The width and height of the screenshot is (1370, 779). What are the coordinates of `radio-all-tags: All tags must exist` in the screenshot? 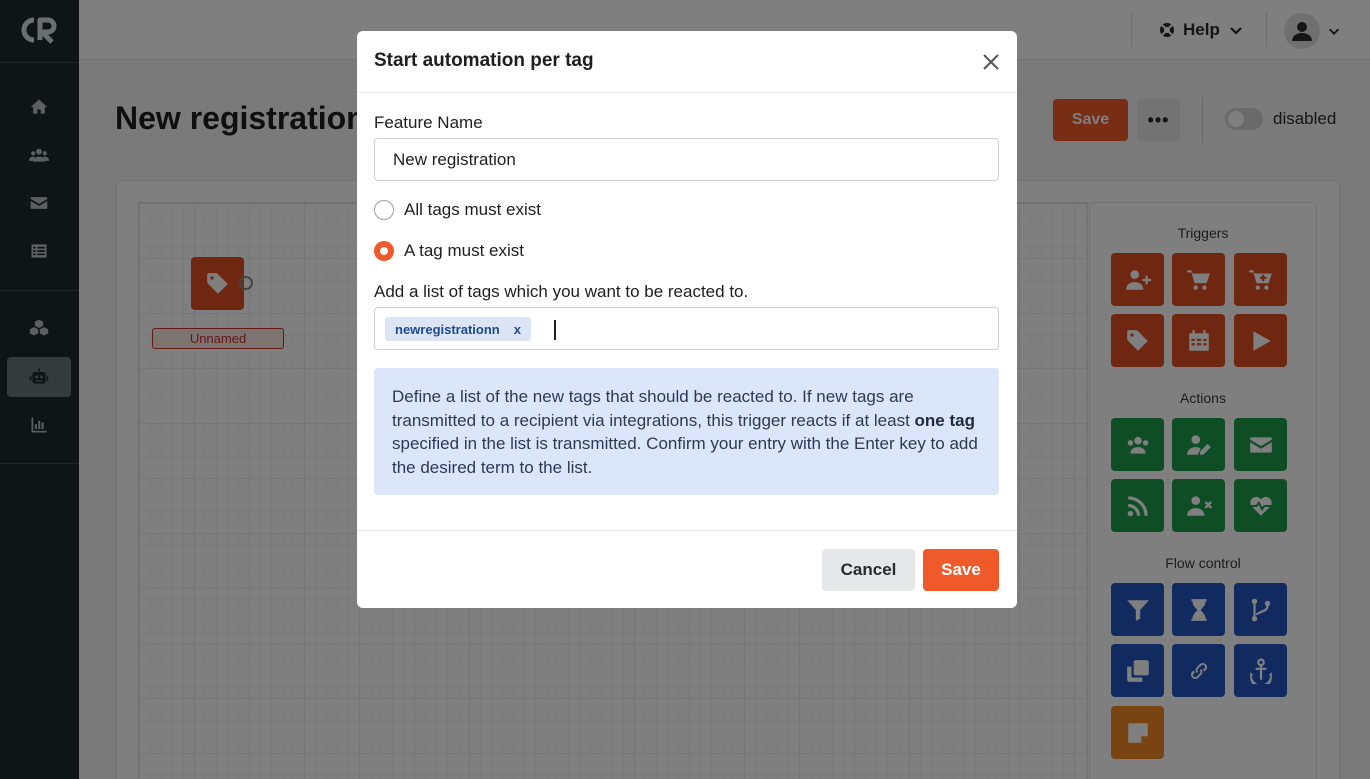 It's located at (457, 210).